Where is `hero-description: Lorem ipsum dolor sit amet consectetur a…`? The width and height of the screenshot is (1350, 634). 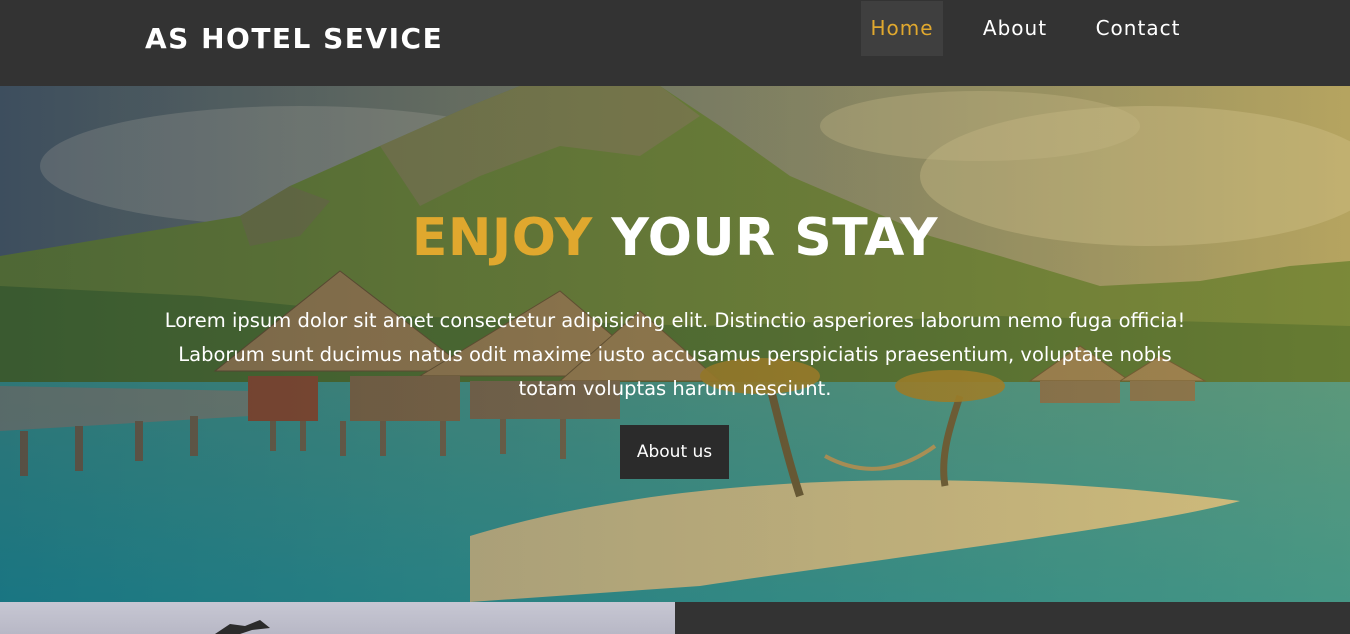 hero-description: Lorem ipsum dolor sit amet consectetur a… is located at coordinates (675, 354).